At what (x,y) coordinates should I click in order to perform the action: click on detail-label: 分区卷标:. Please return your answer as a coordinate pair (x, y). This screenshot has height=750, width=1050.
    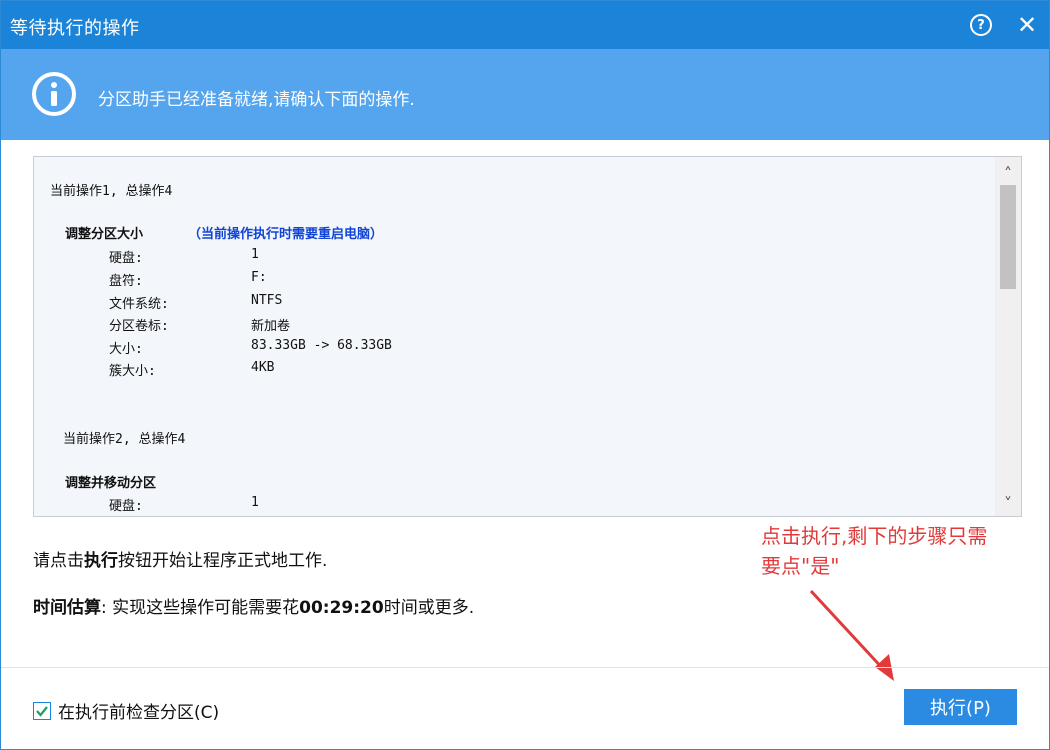
    Looking at the image, I should click on (139, 326).